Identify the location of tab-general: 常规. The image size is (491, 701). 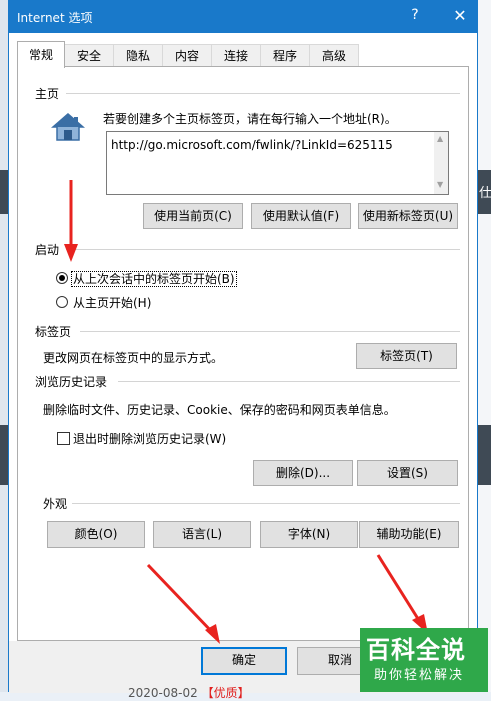
(41, 54).